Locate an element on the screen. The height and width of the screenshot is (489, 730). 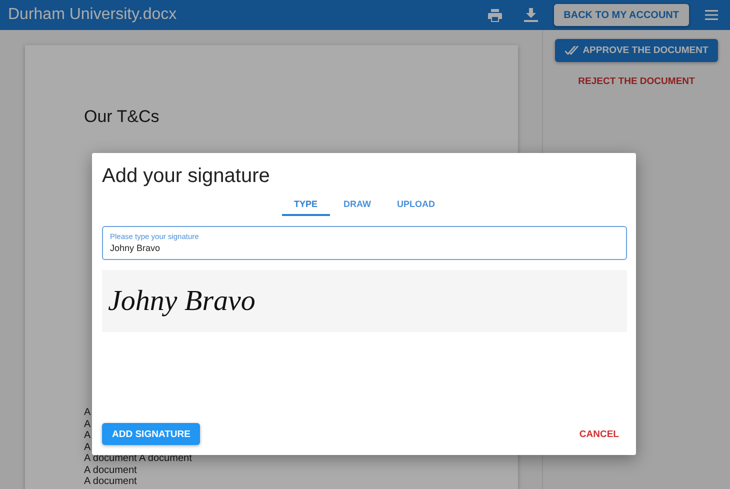
menu-icon is located at coordinates (711, 15).